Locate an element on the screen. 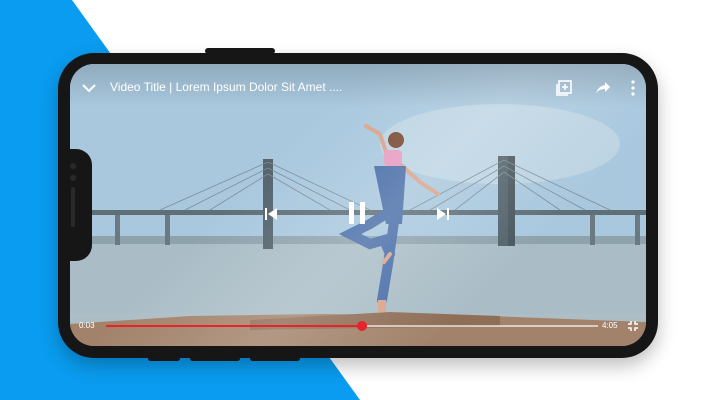 This screenshot has height=400, width=715. progress-played is located at coordinates (234, 326).